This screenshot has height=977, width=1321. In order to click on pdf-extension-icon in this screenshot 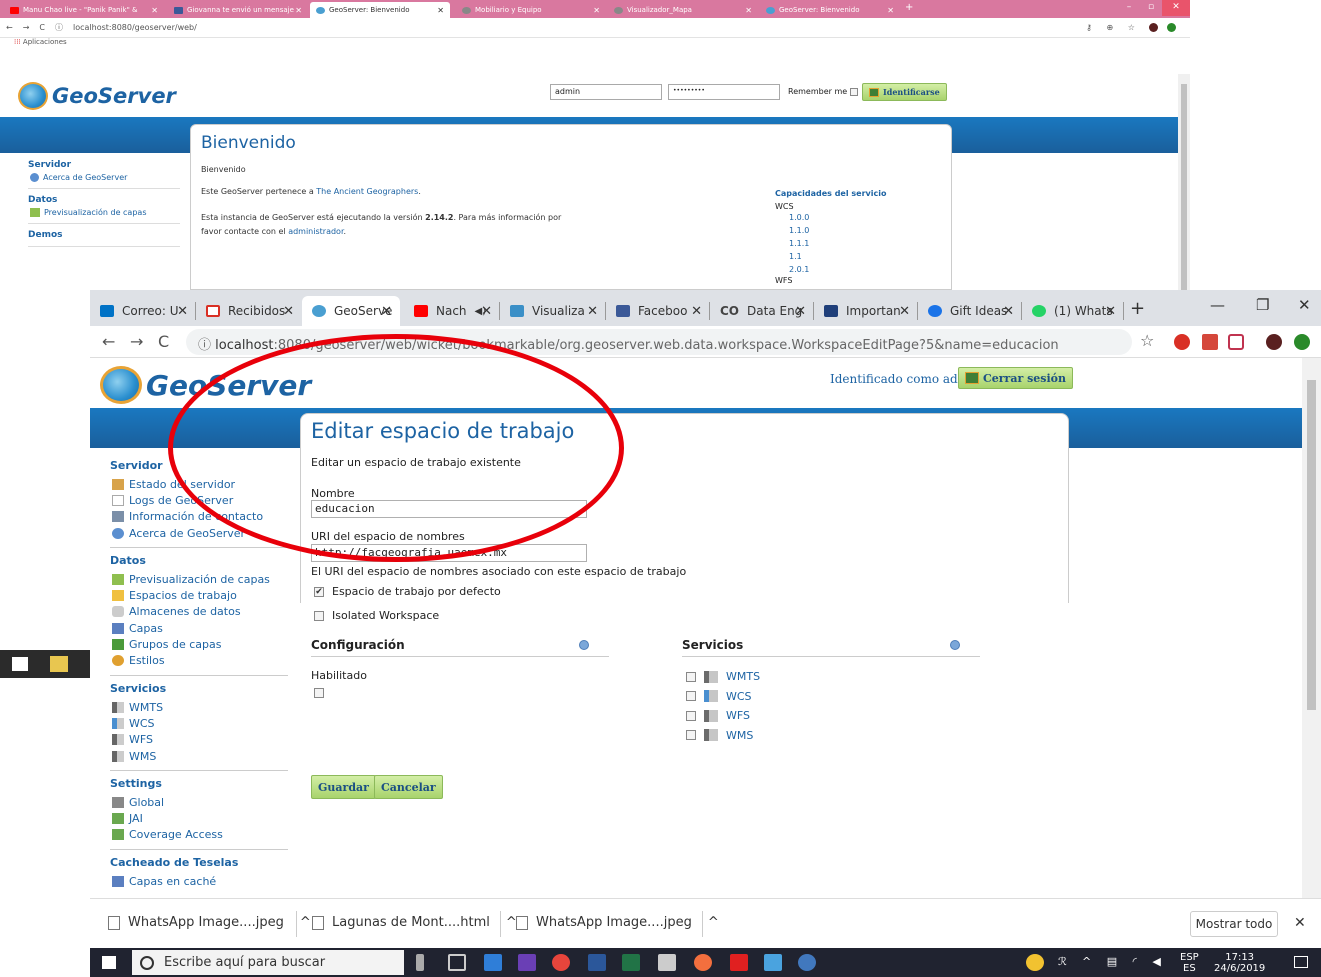, I will do `click(1210, 342)`.